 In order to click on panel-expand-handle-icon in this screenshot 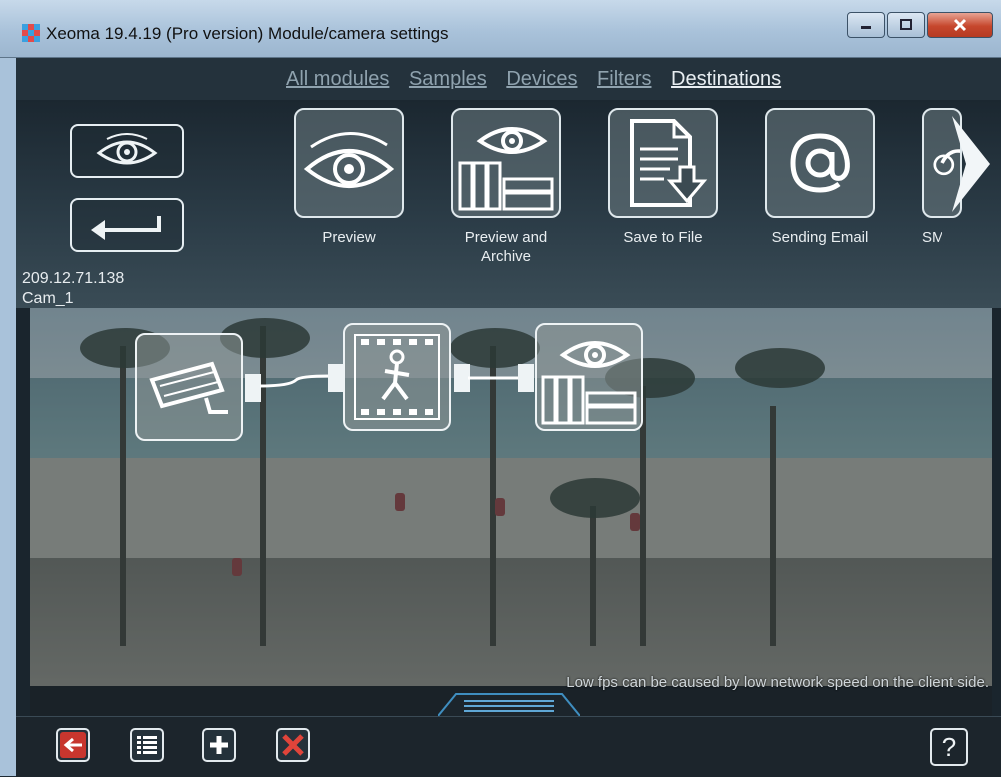, I will do `click(509, 704)`.